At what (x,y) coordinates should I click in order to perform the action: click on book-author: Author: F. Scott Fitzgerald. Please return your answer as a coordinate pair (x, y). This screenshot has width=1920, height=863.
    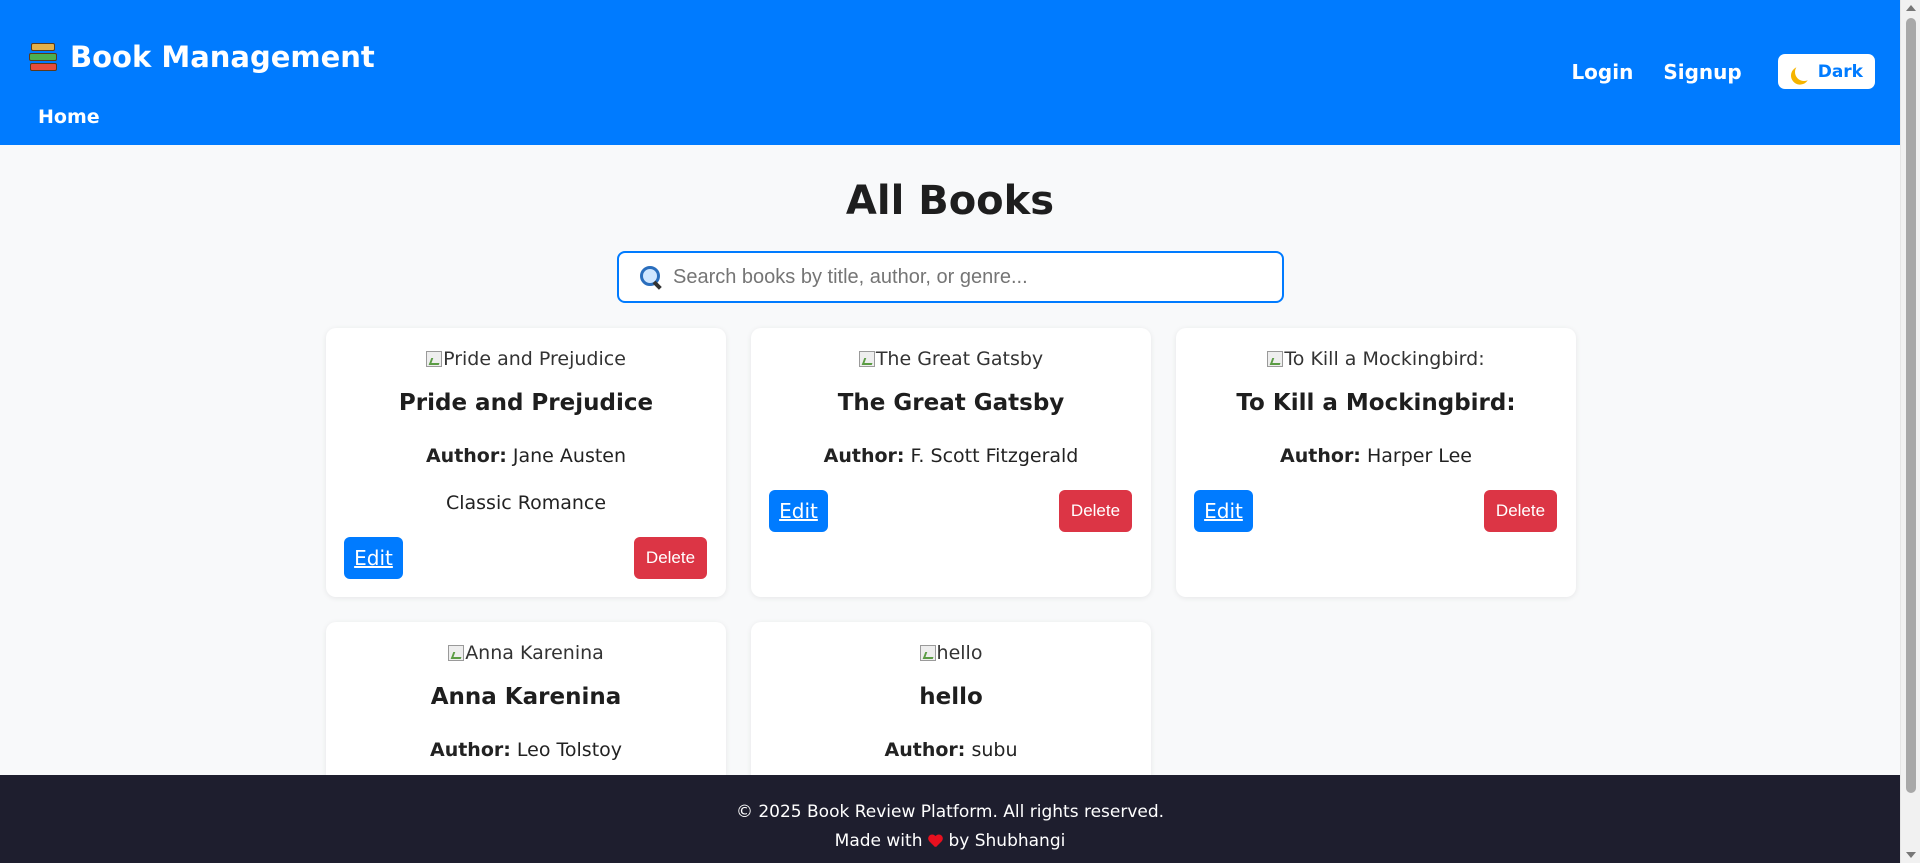
    Looking at the image, I should click on (951, 456).